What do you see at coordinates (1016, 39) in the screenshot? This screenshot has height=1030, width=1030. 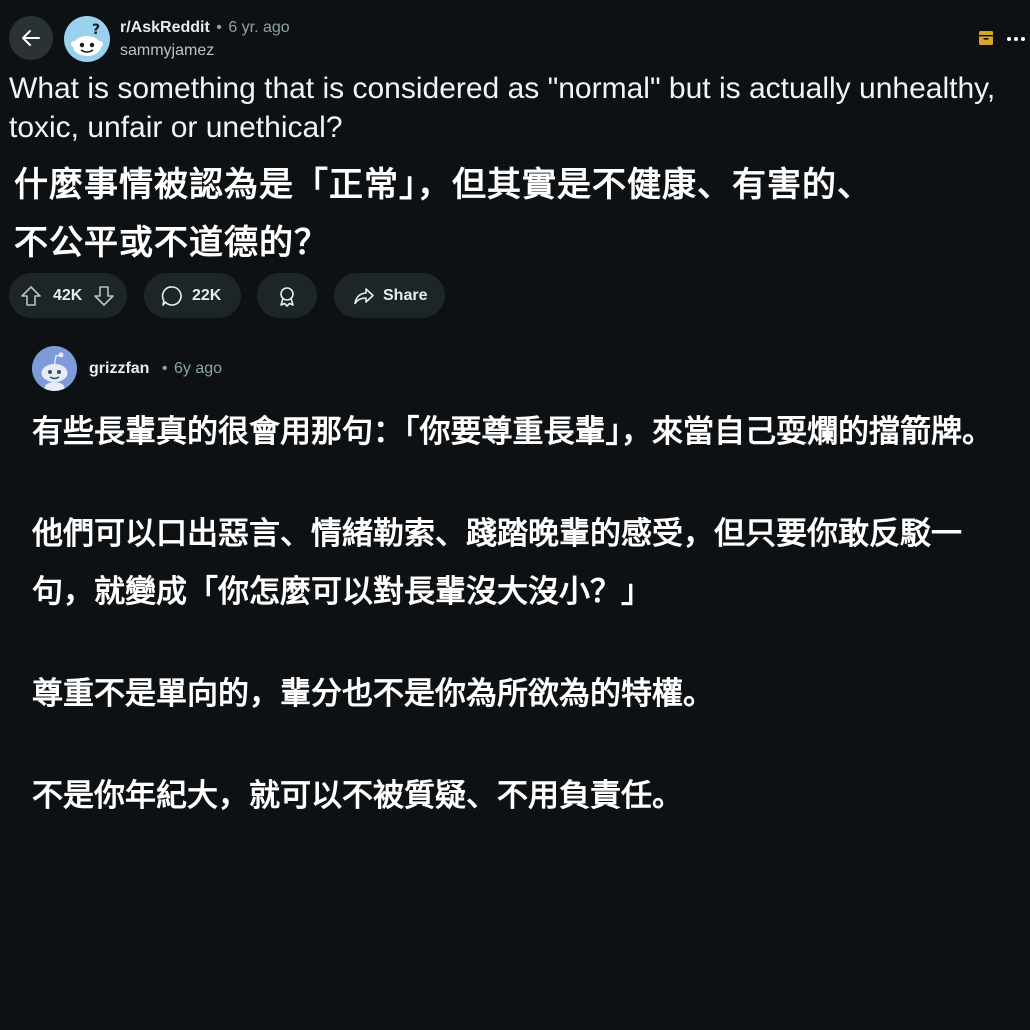 I see `more-icon` at bounding box center [1016, 39].